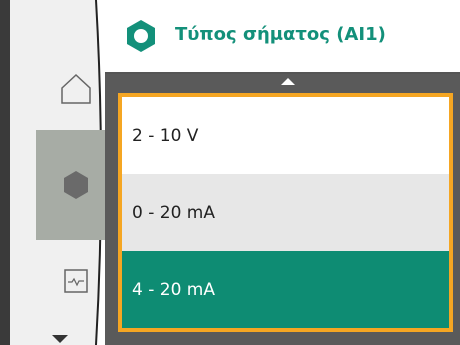 Image resolution: width=460 pixels, height=345 pixels. What do you see at coordinates (280, 34) in the screenshot?
I see `page-title: Τύπος σήματος (AI1)` at bounding box center [280, 34].